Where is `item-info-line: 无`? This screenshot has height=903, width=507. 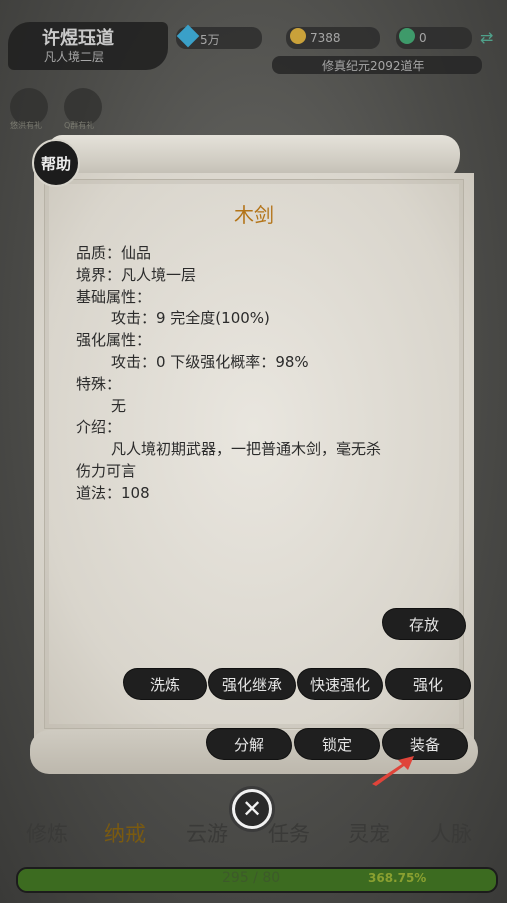
item-info-line: 无 is located at coordinates (119, 405).